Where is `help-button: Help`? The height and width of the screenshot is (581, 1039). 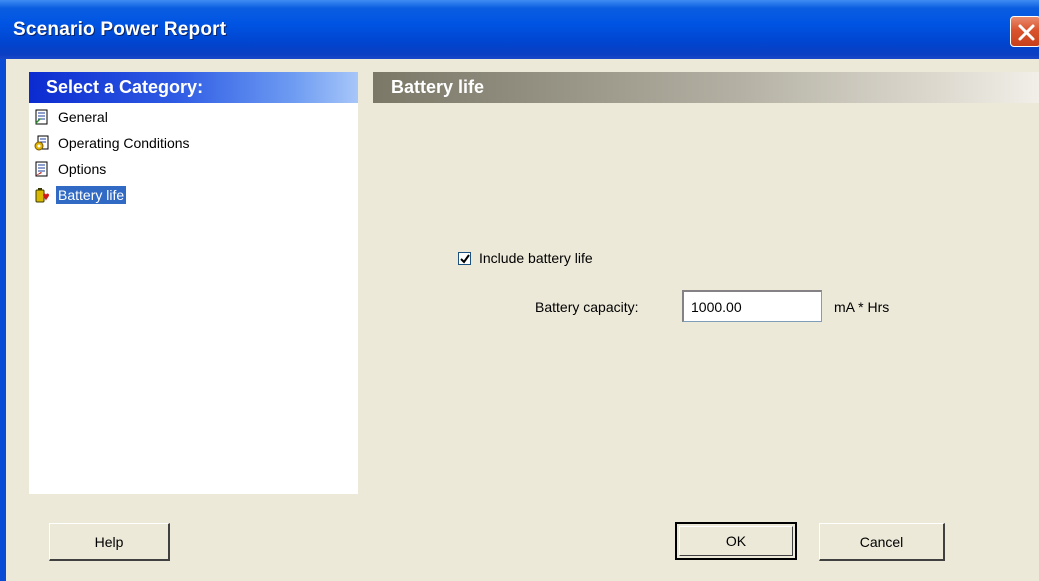 help-button: Help is located at coordinates (109, 542).